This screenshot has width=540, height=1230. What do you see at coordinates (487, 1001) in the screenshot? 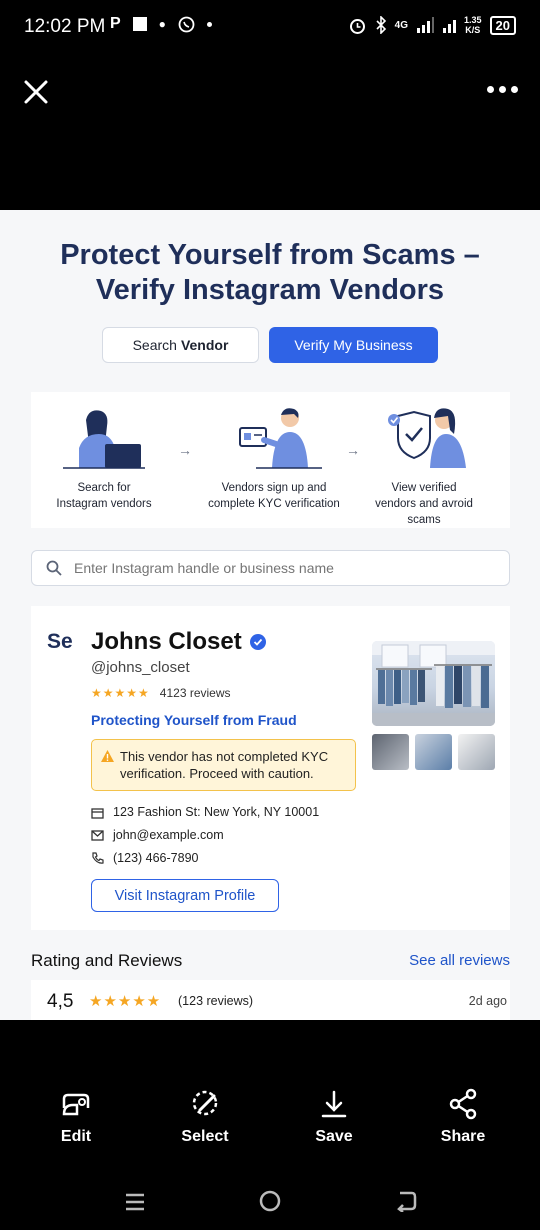
I see `review-date: 2d ago` at bounding box center [487, 1001].